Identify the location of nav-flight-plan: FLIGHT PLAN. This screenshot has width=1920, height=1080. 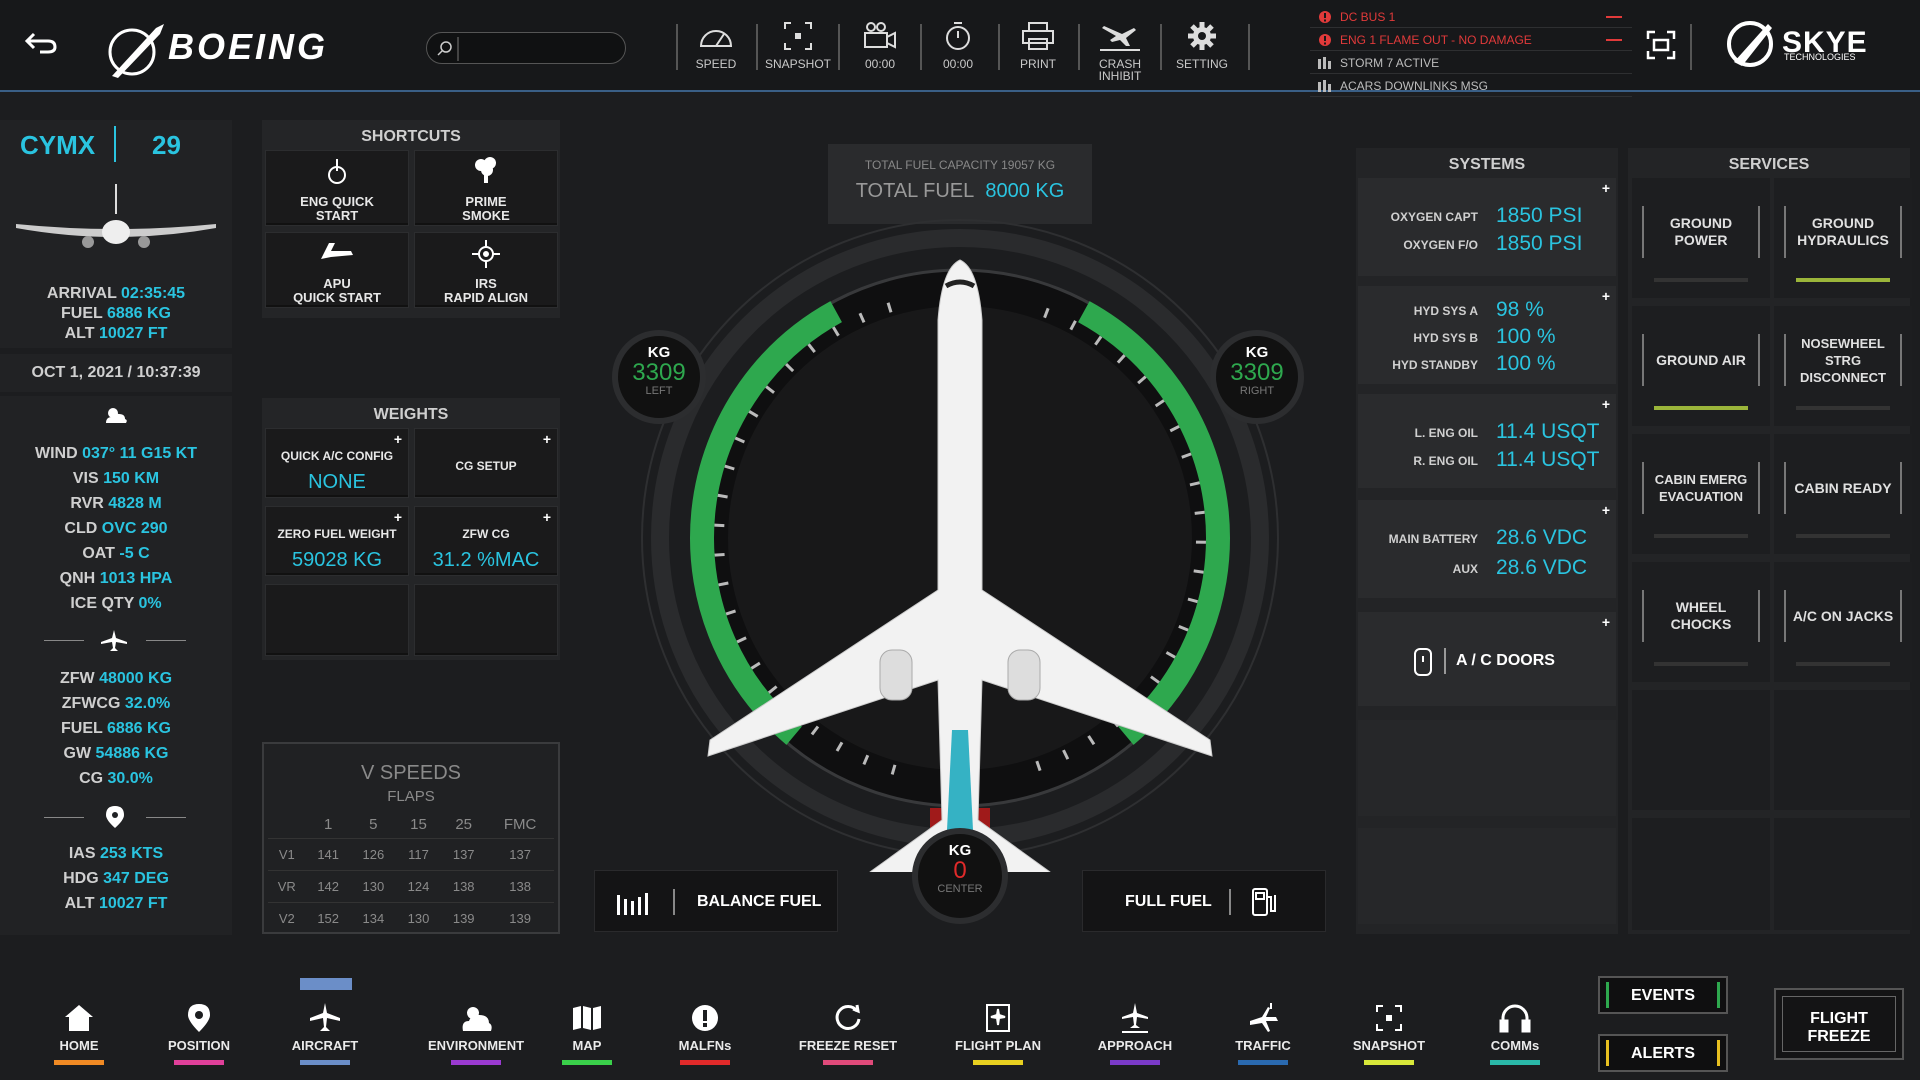
(998, 1035).